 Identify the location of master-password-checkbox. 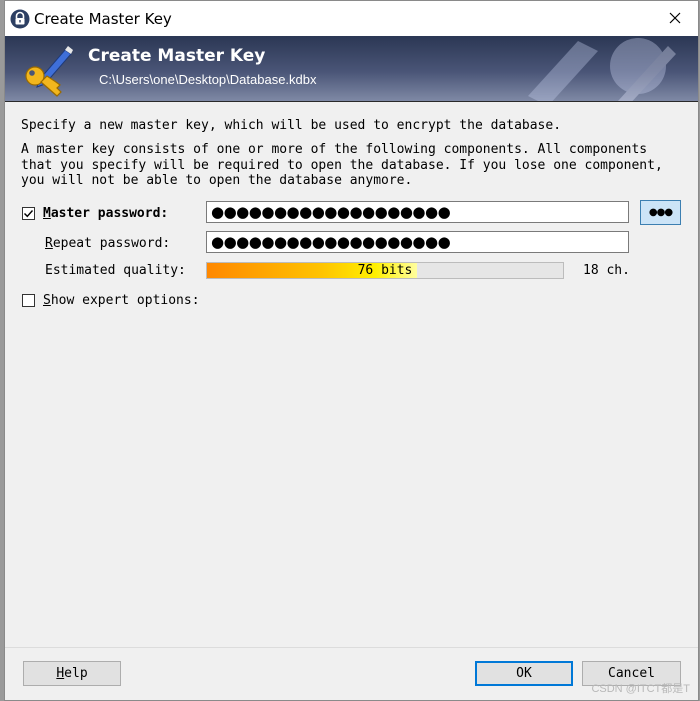
(28, 213).